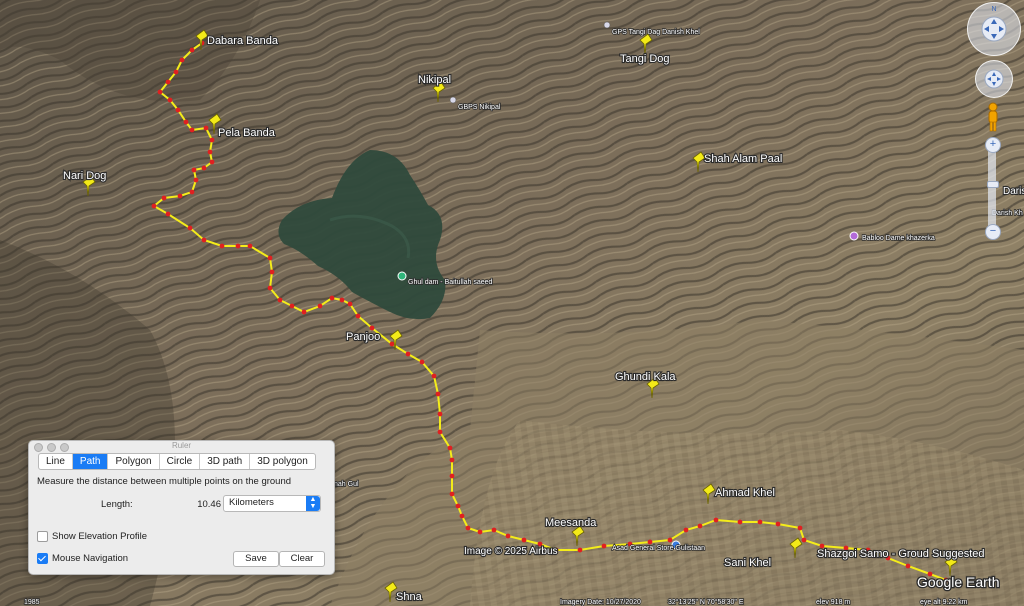 The width and height of the screenshot is (1024, 606). What do you see at coordinates (747, 563) in the screenshot?
I see `placemark-label: Sani Khel` at bounding box center [747, 563].